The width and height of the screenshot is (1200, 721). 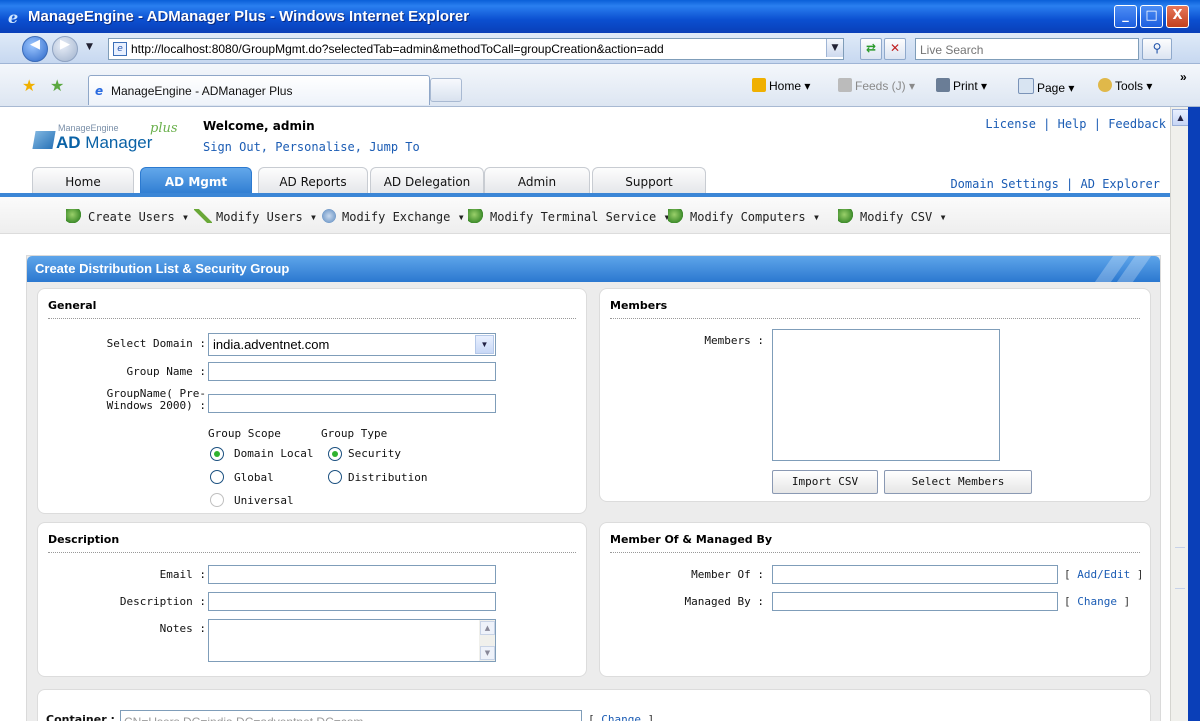 I want to click on ie-icon: e, so click(x=13, y=17).